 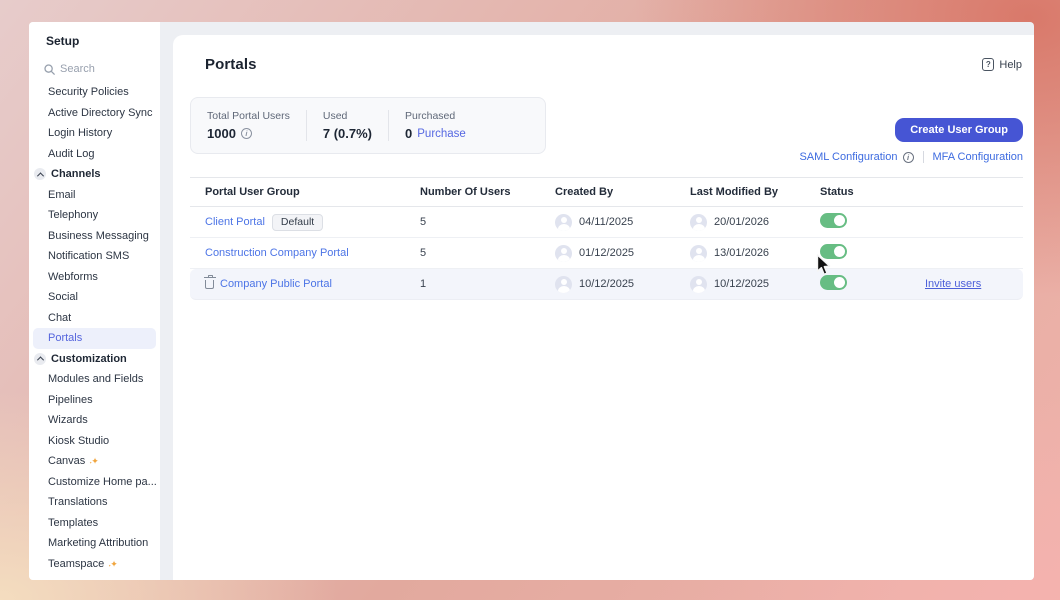 What do you see at coordinates (613, 64) in the screenshot?
I see `page-header: Portals Help` at bounding box center [613, 64].